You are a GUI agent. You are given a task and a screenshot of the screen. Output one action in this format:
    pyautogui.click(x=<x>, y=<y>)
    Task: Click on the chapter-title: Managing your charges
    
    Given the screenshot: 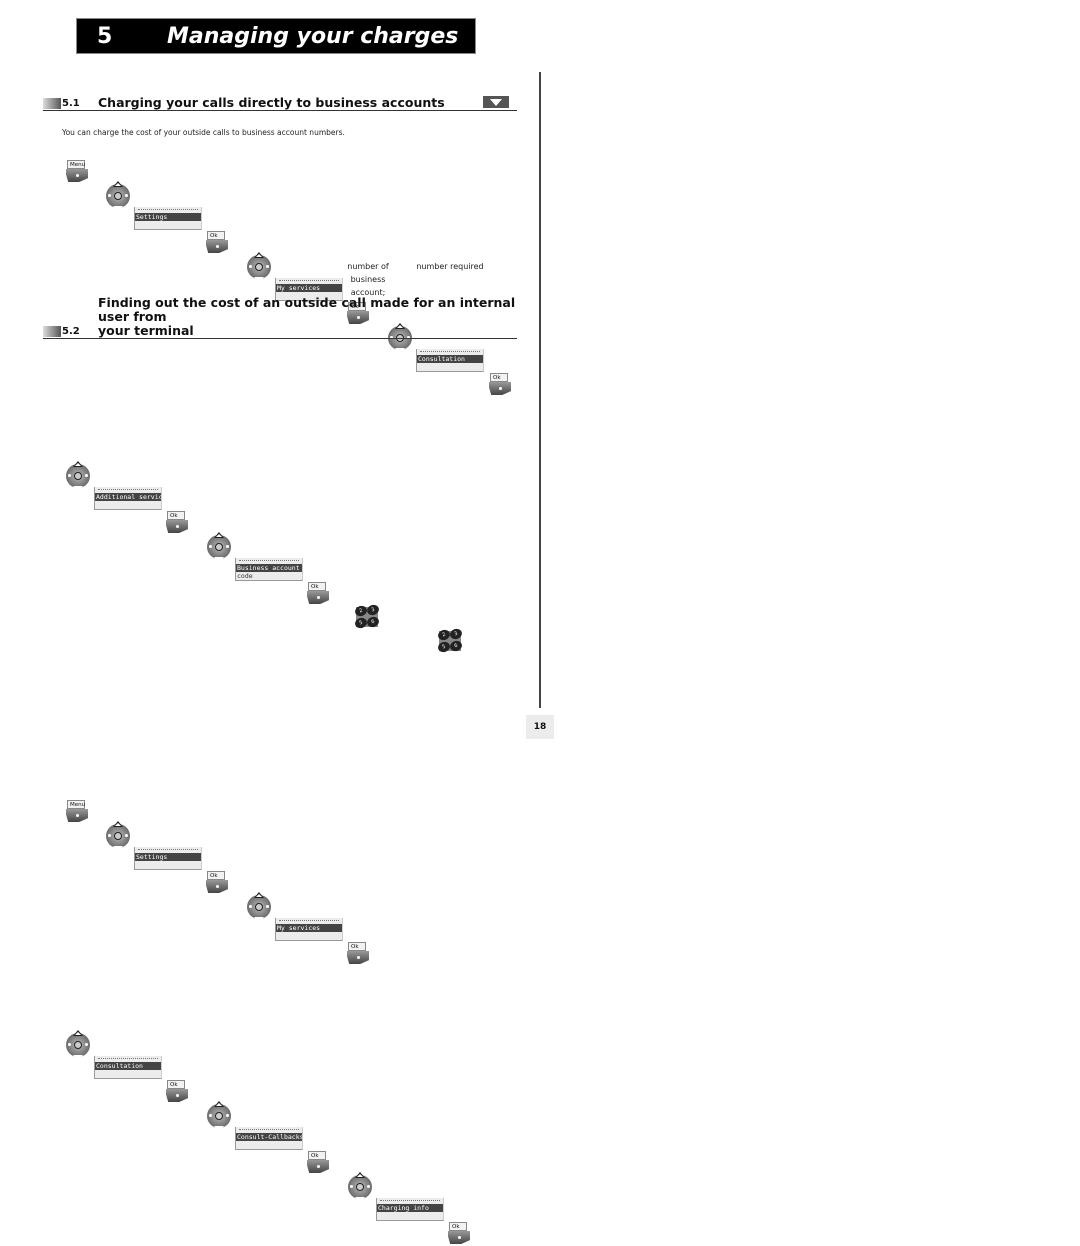 What is the action you would take?
    pyautogui.click(x=313, y=36)
    